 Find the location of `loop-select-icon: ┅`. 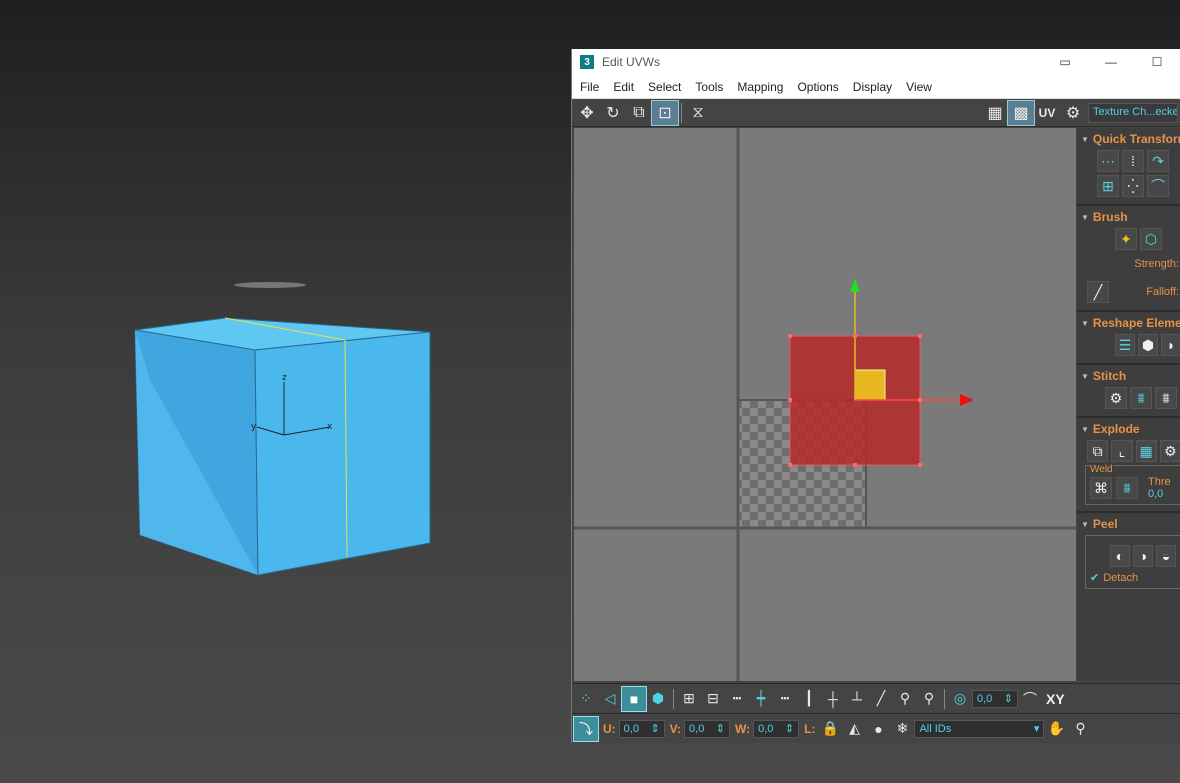

loop-select-icon: ┅ is located at coordinates (737, 699).